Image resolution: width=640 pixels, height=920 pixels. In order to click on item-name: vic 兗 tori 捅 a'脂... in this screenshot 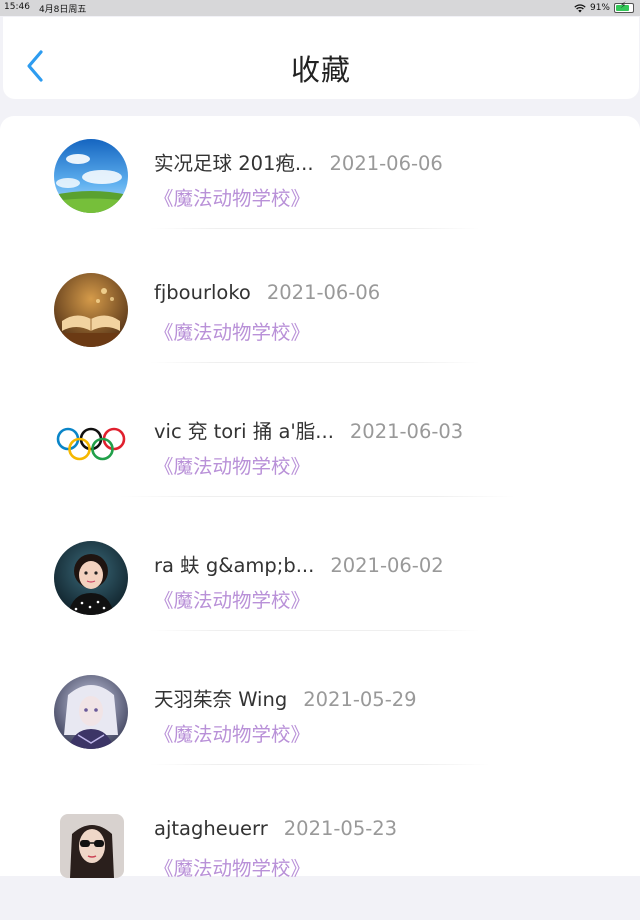, I will do `click(244, 431)`.